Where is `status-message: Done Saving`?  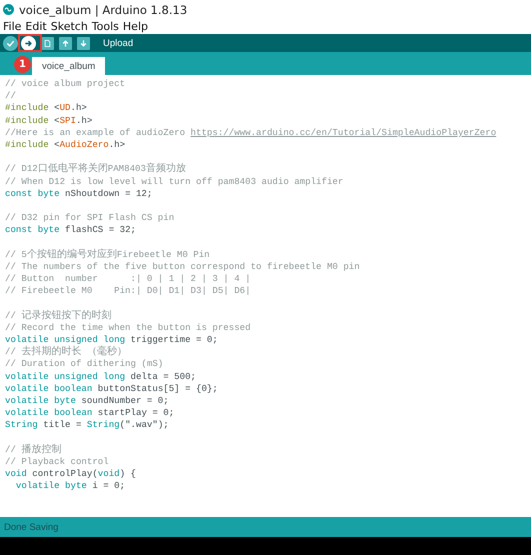 status-message: Done Saving is located at coordinates (31, 527).